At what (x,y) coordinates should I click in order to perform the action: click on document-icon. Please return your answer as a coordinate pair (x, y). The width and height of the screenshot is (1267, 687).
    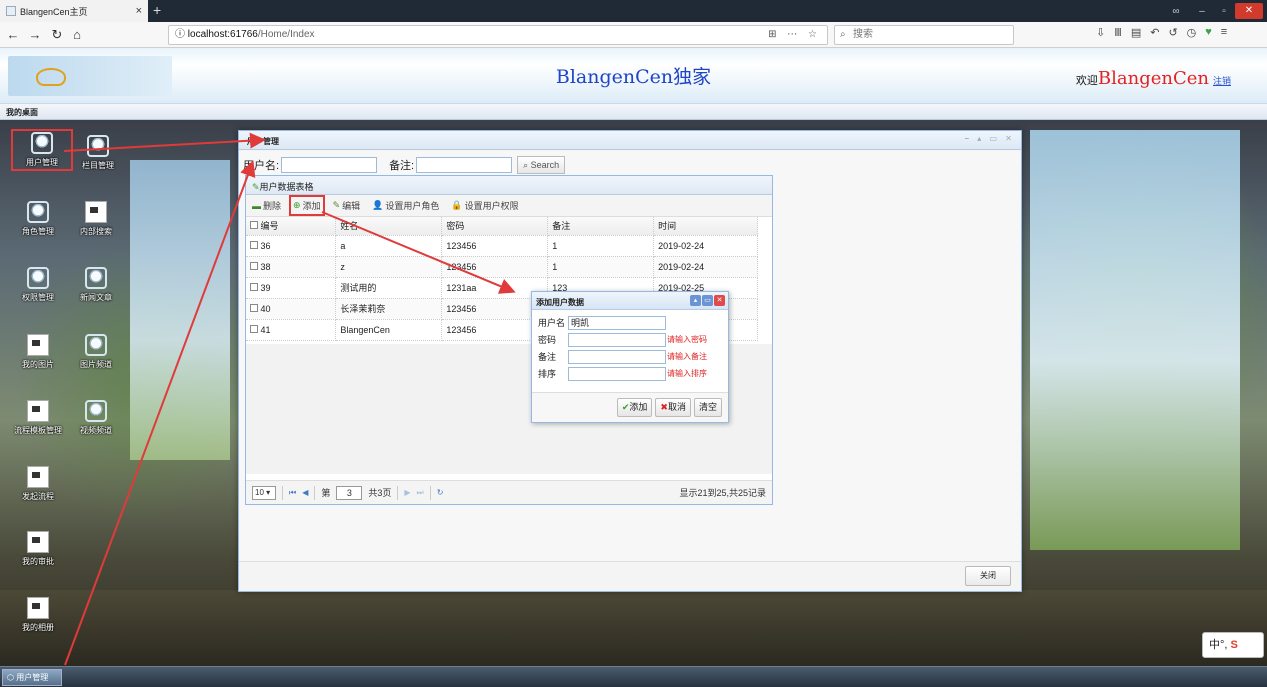
    Looking at the image, I should click on (38, 608).